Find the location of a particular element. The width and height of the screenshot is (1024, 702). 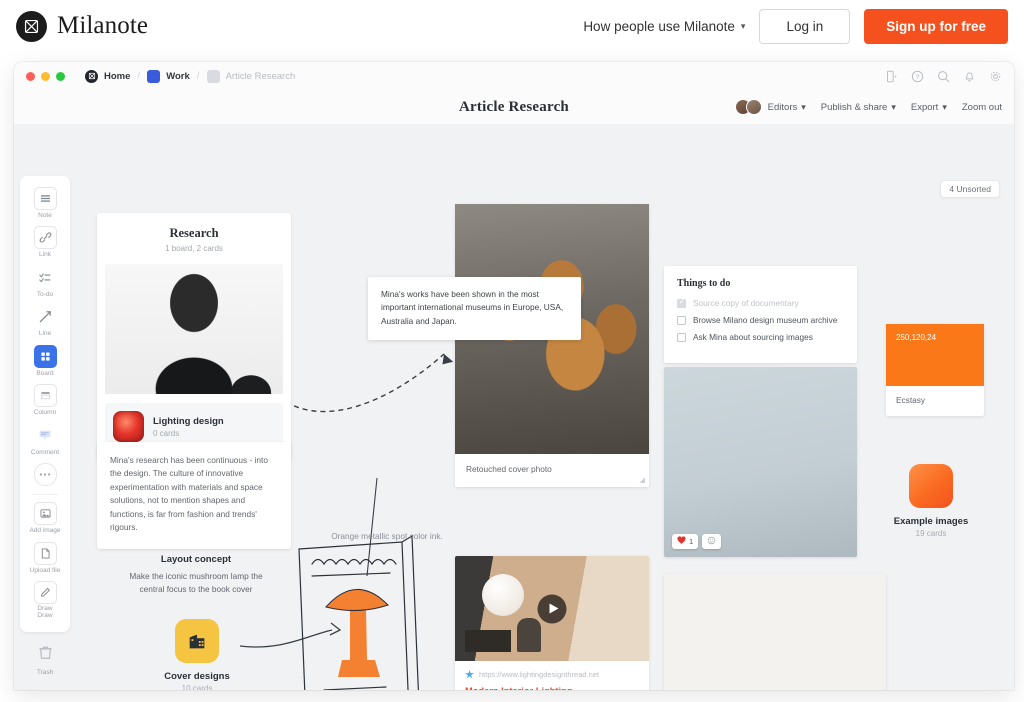

publish-share-menu: Publish & share ▾ is located at coordinates (858, 107).